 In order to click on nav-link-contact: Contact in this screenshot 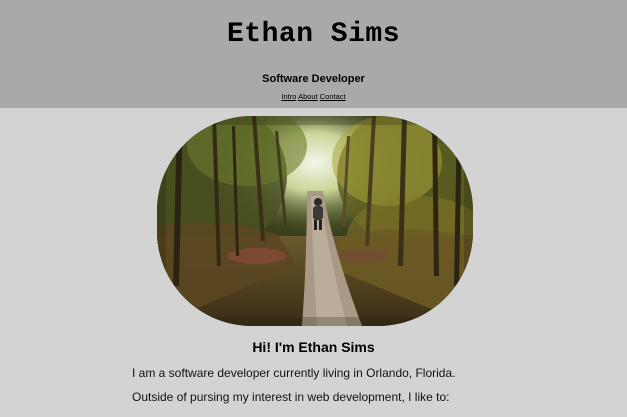, I will do `click(333, 96)`.